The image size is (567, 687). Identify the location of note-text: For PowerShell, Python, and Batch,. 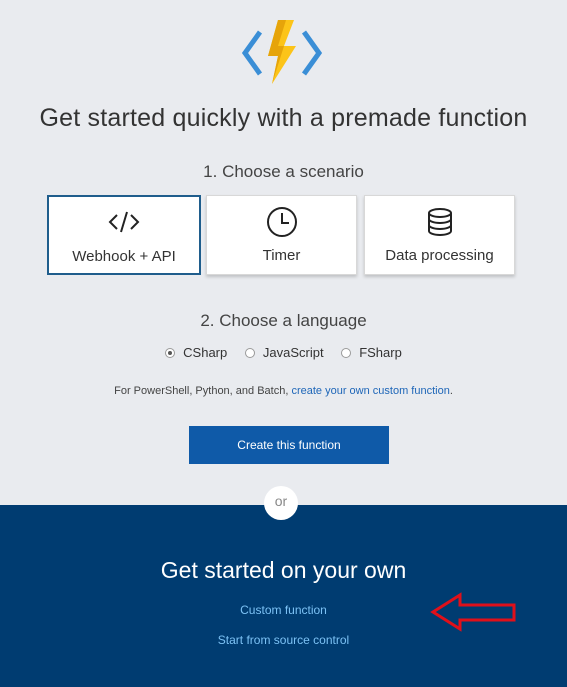
(203, 391).